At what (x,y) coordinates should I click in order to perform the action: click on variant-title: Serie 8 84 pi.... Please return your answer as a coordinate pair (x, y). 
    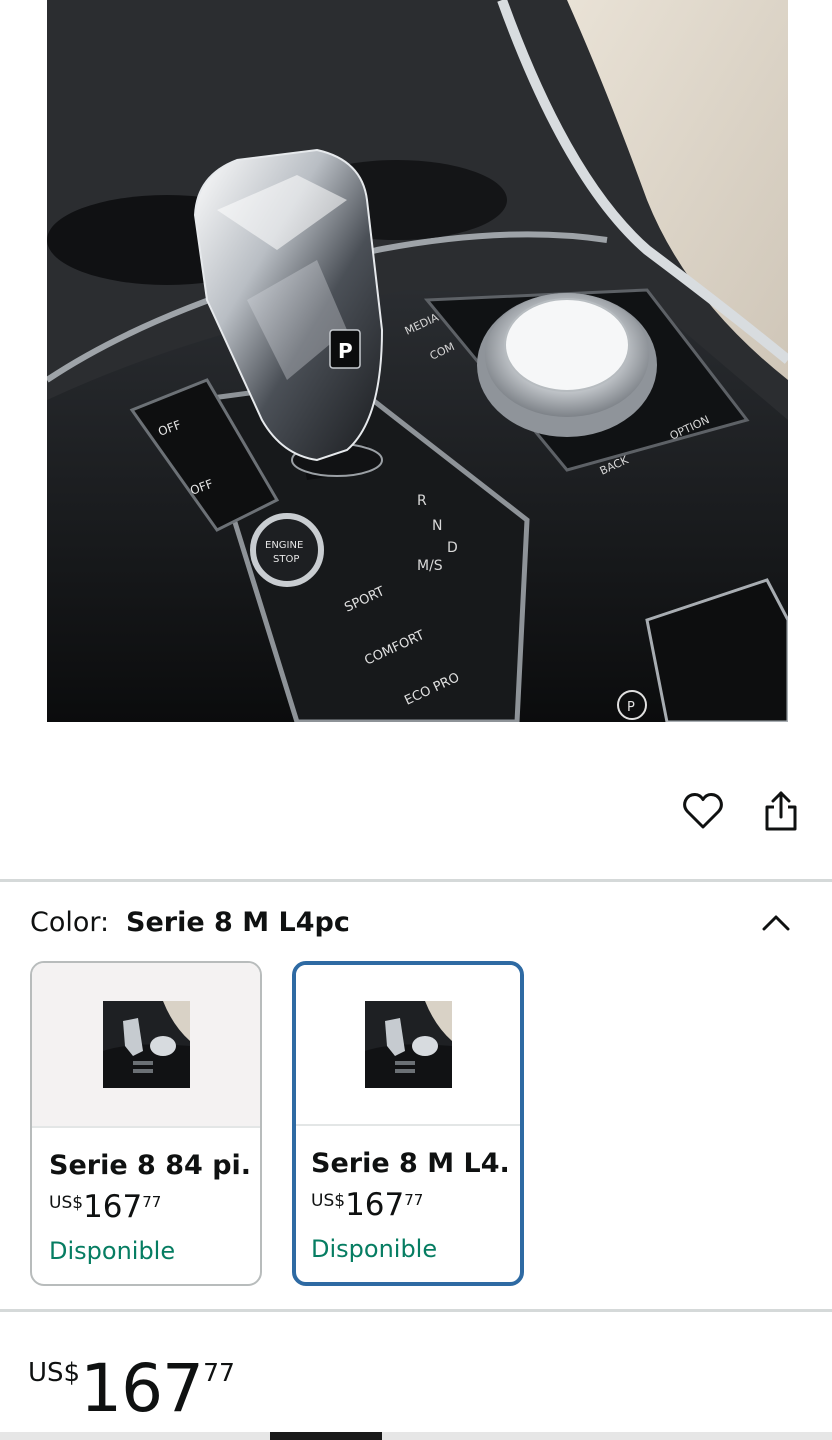
    Looking at the image, I should click on (149, 1165).